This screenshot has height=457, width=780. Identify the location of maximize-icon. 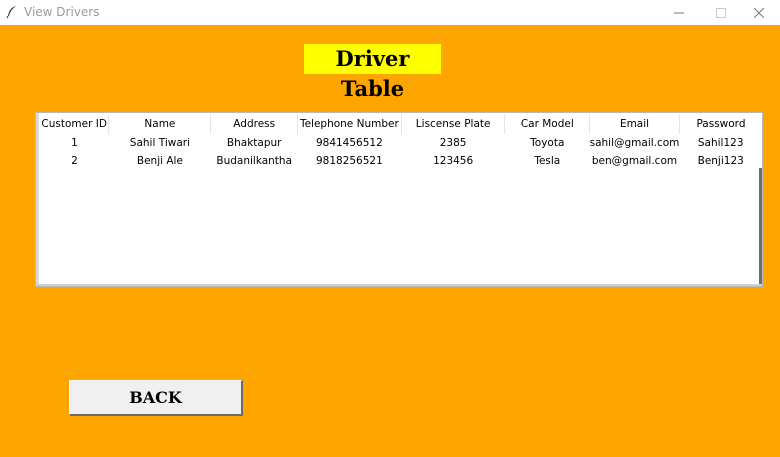
(721, 12).